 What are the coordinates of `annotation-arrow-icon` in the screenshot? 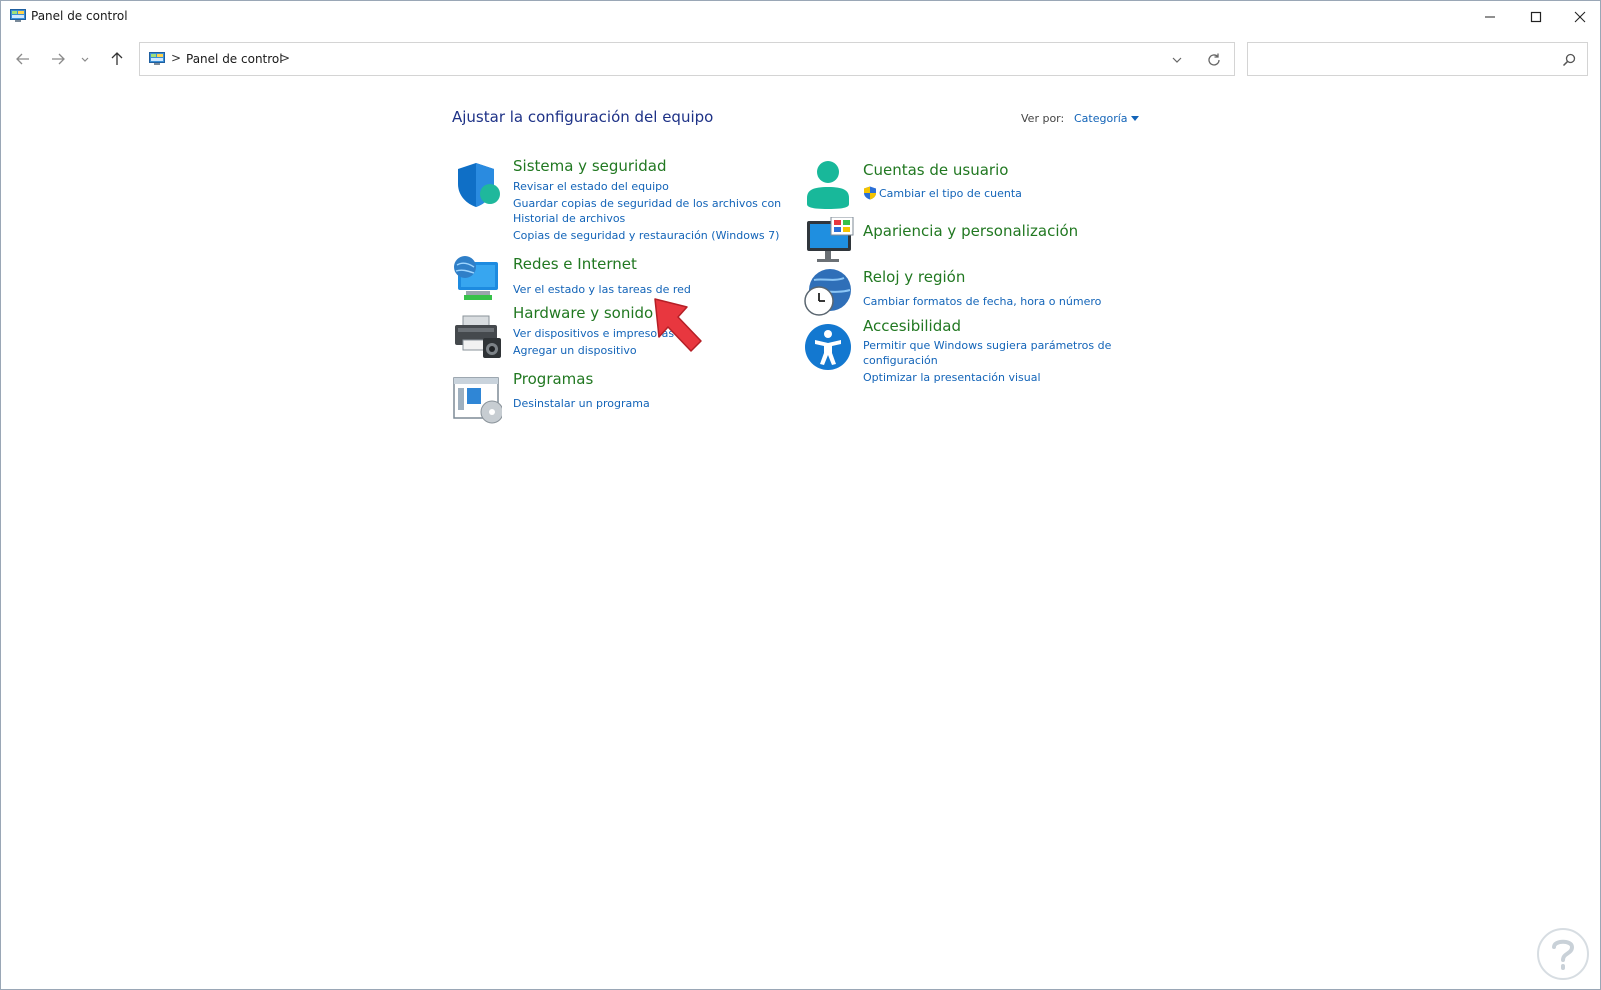 It's located at (678, 325).